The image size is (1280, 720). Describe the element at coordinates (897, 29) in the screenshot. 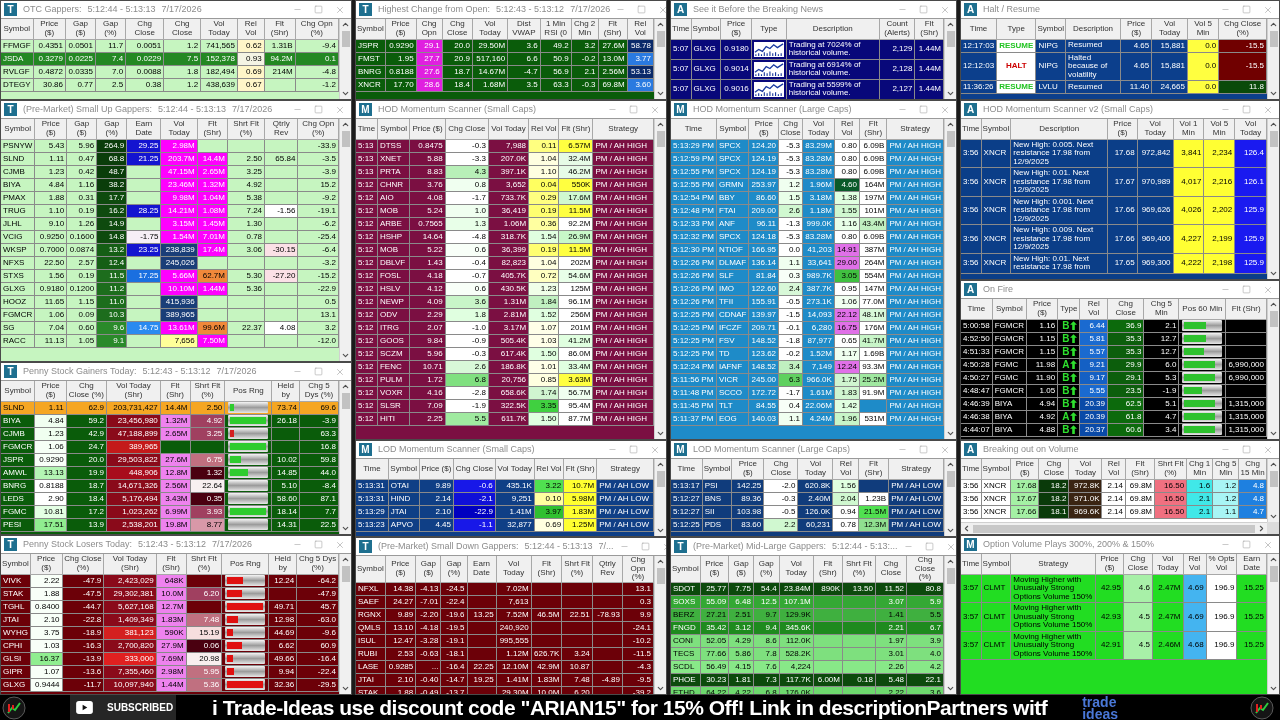

I see `column-header: Count (Alerts)` at that location.